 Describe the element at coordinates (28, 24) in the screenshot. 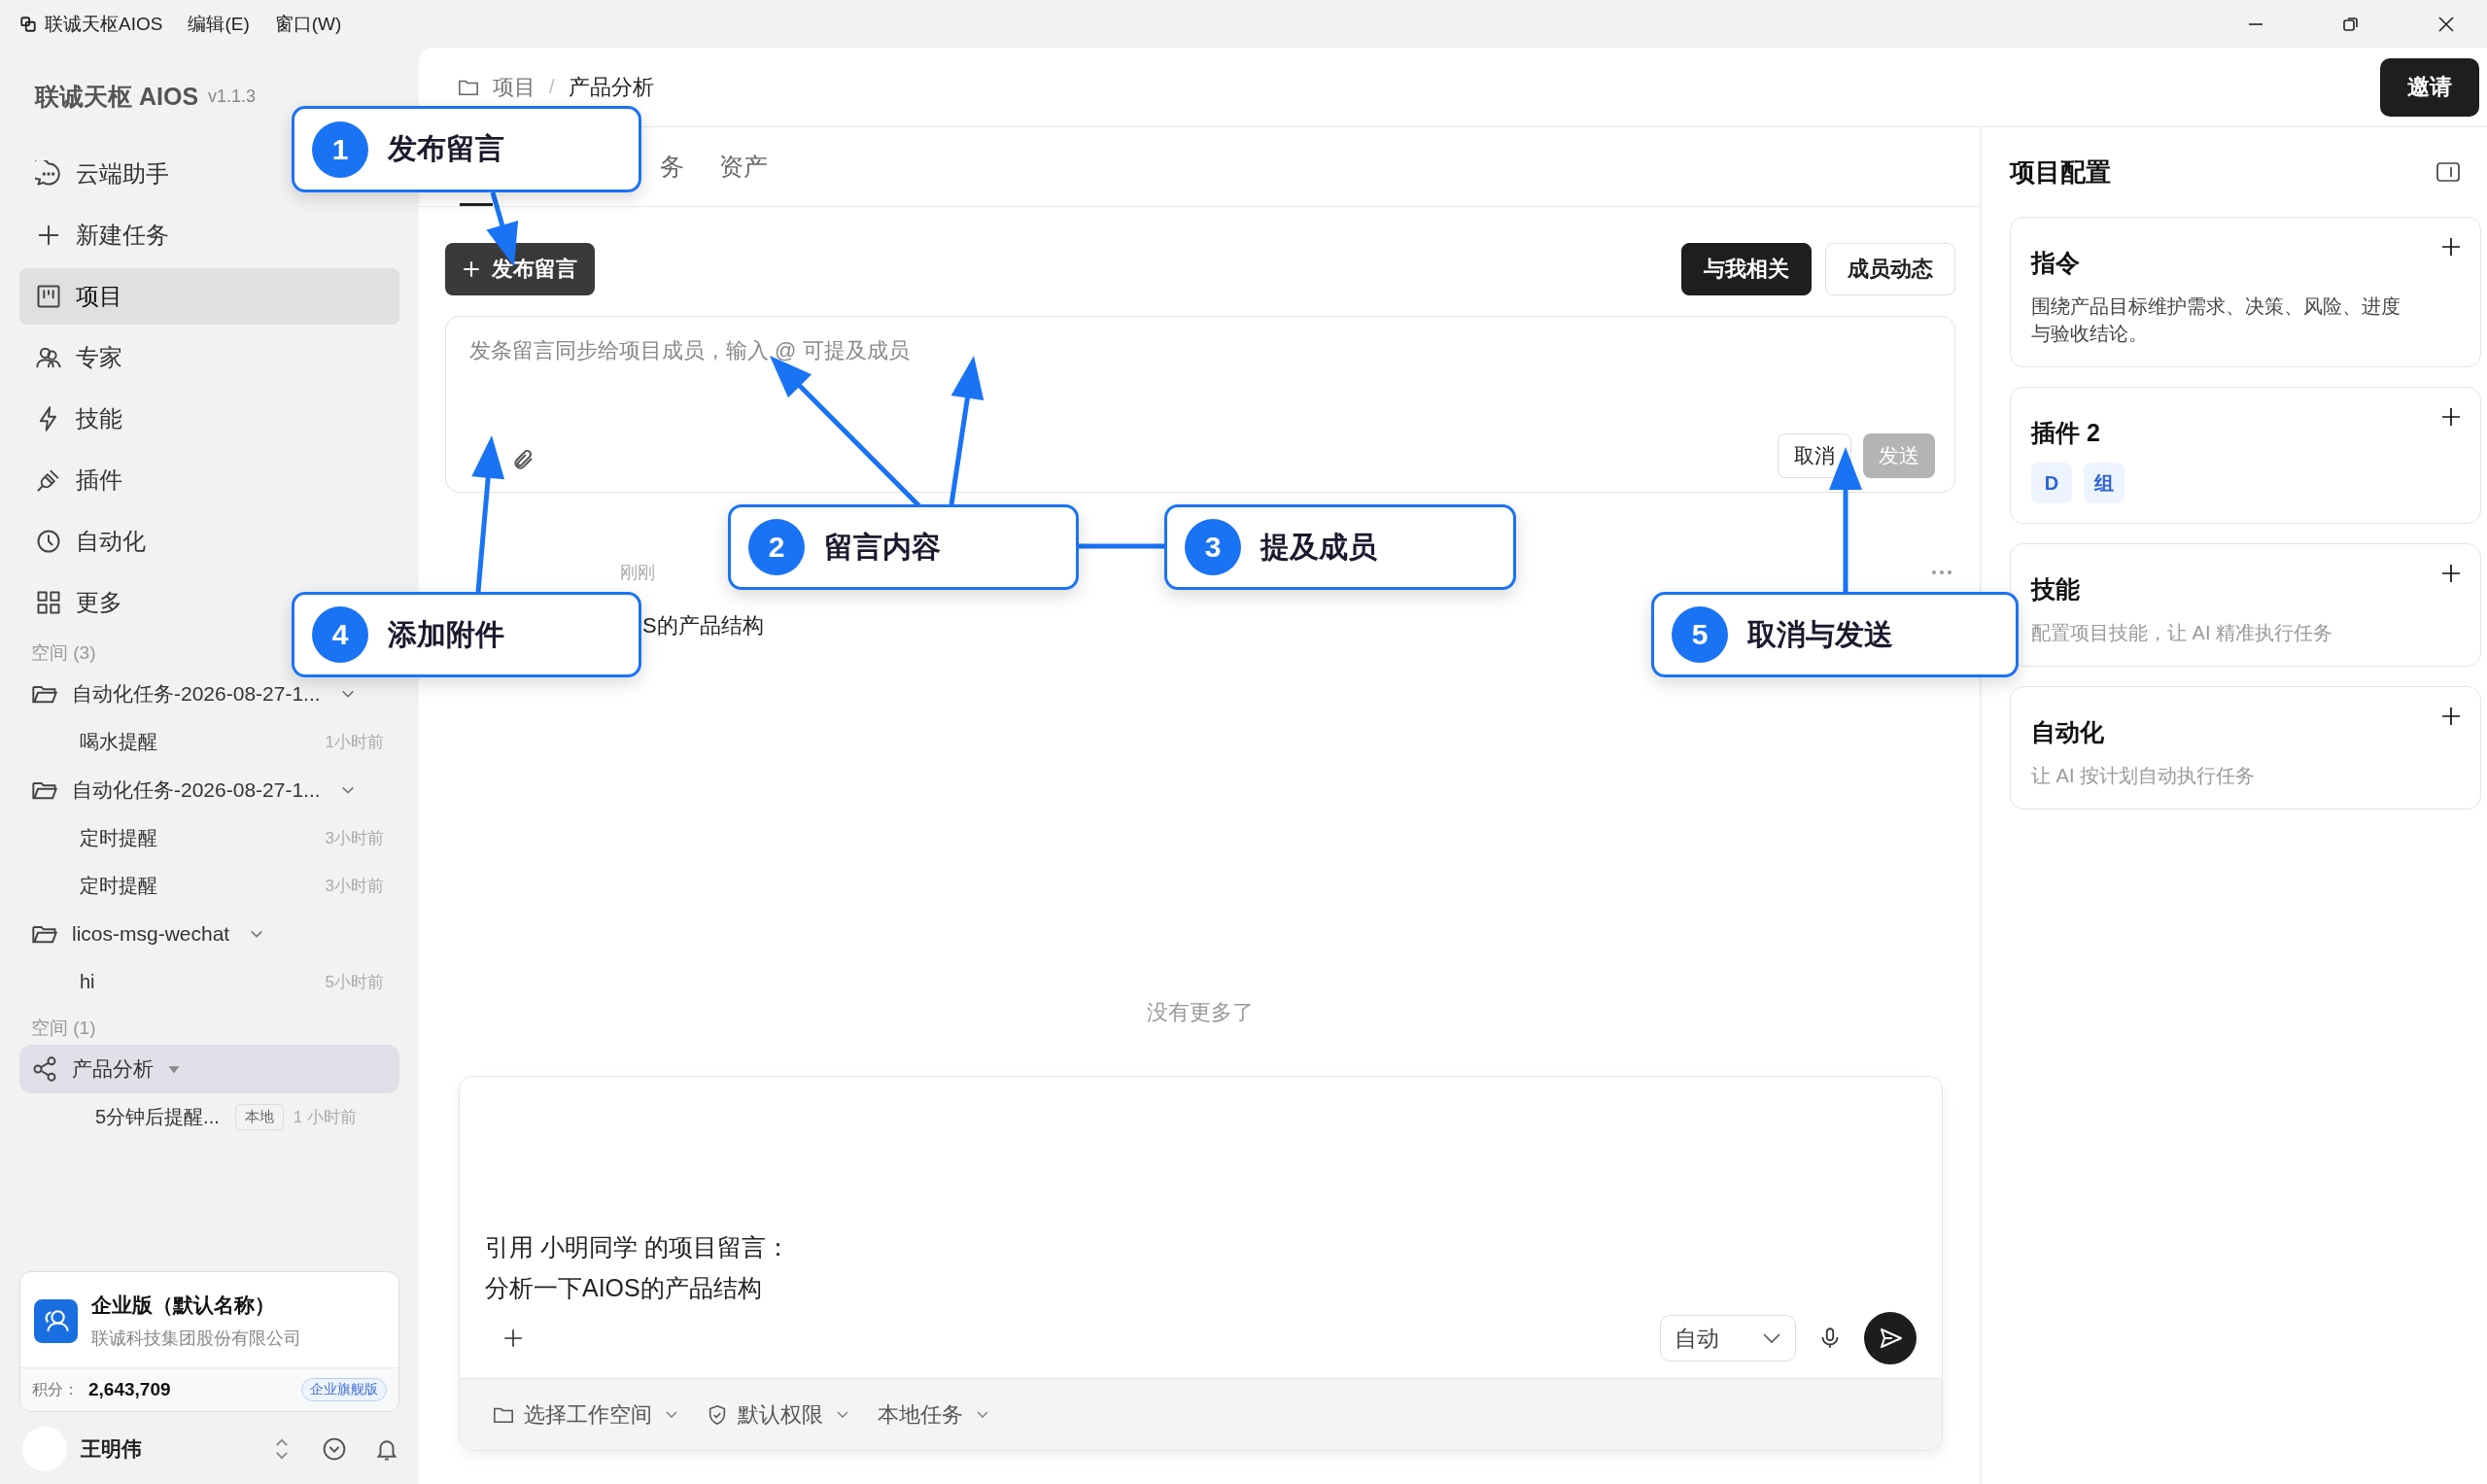

I see `app-logo-icon` at that location.